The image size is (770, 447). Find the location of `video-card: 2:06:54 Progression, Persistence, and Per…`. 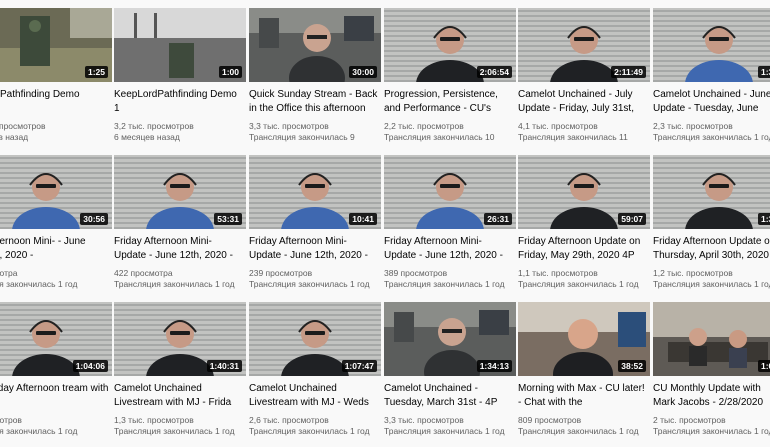

video-card: 2:06:54 Progression, Persistence, and Per… is located at coordinates (450, 80).